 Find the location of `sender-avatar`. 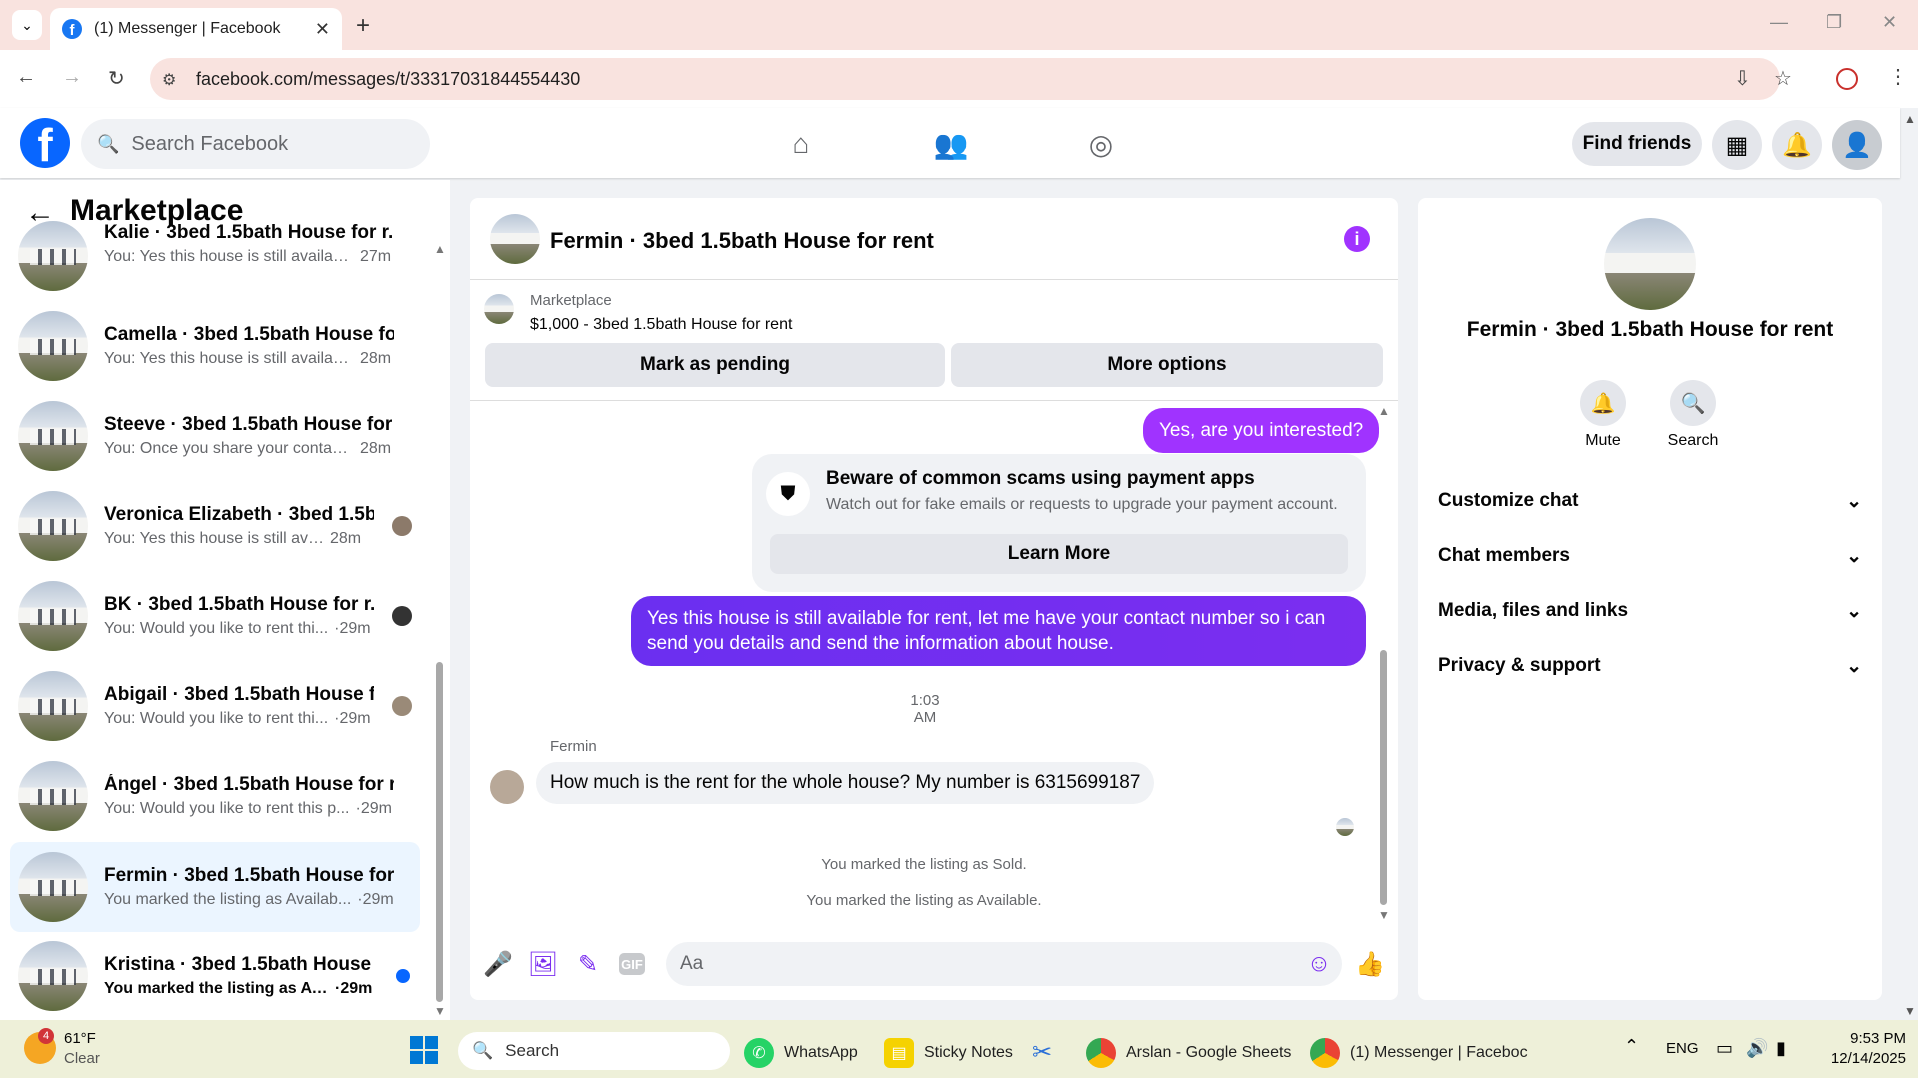

sender-avatar is located at coordinates (507, 787).